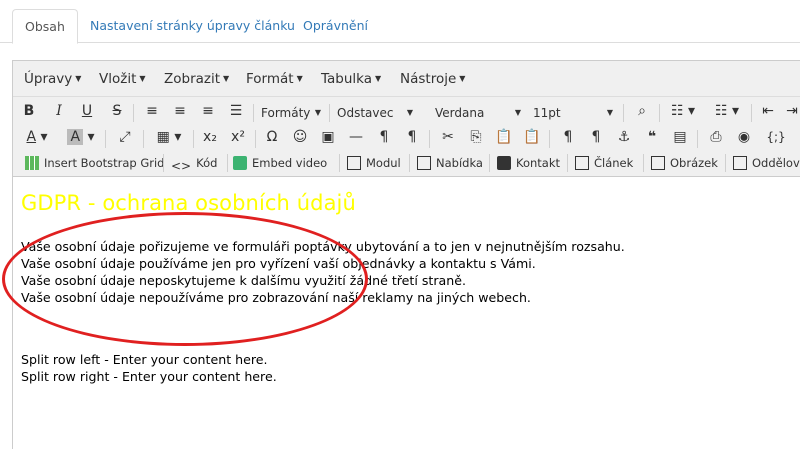 The width and height of the screenshot is (800, 449). I want to click on font-family-label: Verdana, so click(460, 113).